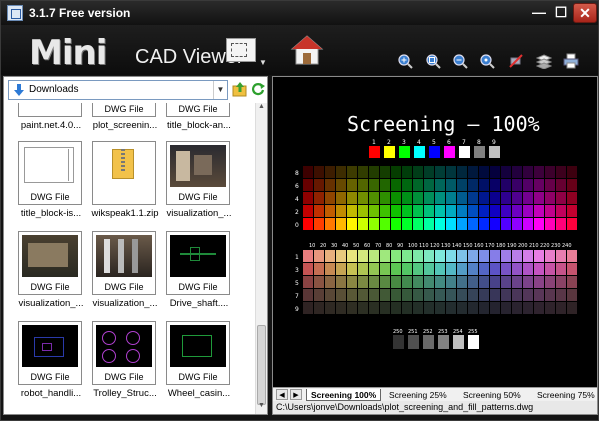  What do you see at coordinates (487, 61) in the screenshot?
I see `zoom-window-icon` at bounding box center [487, 61].